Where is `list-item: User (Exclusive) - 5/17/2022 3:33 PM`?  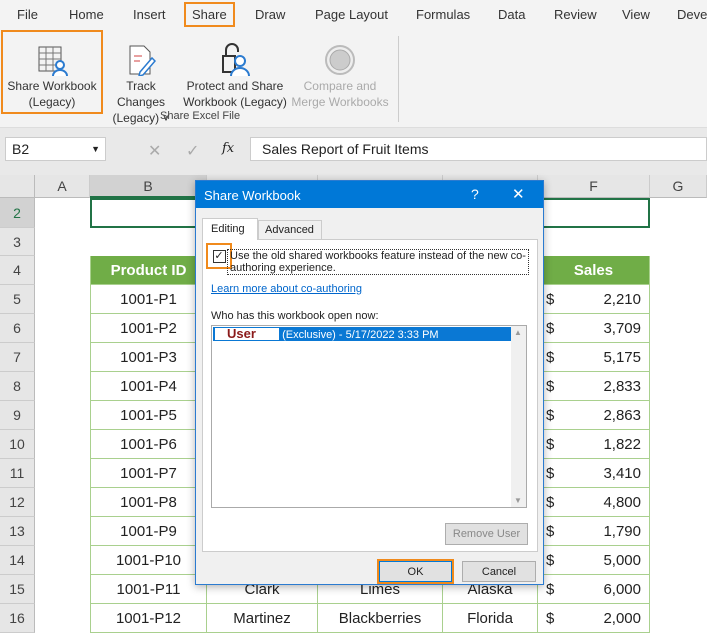 list-item: User (Exclusive) - 5/17/2022 3:33 PM is located at coordinates (362, 334).